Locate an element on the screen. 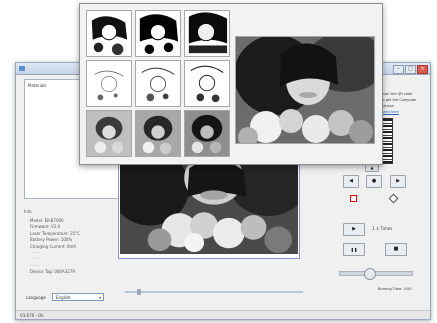  stop-button: ■ is located at coordinates (396, 249).